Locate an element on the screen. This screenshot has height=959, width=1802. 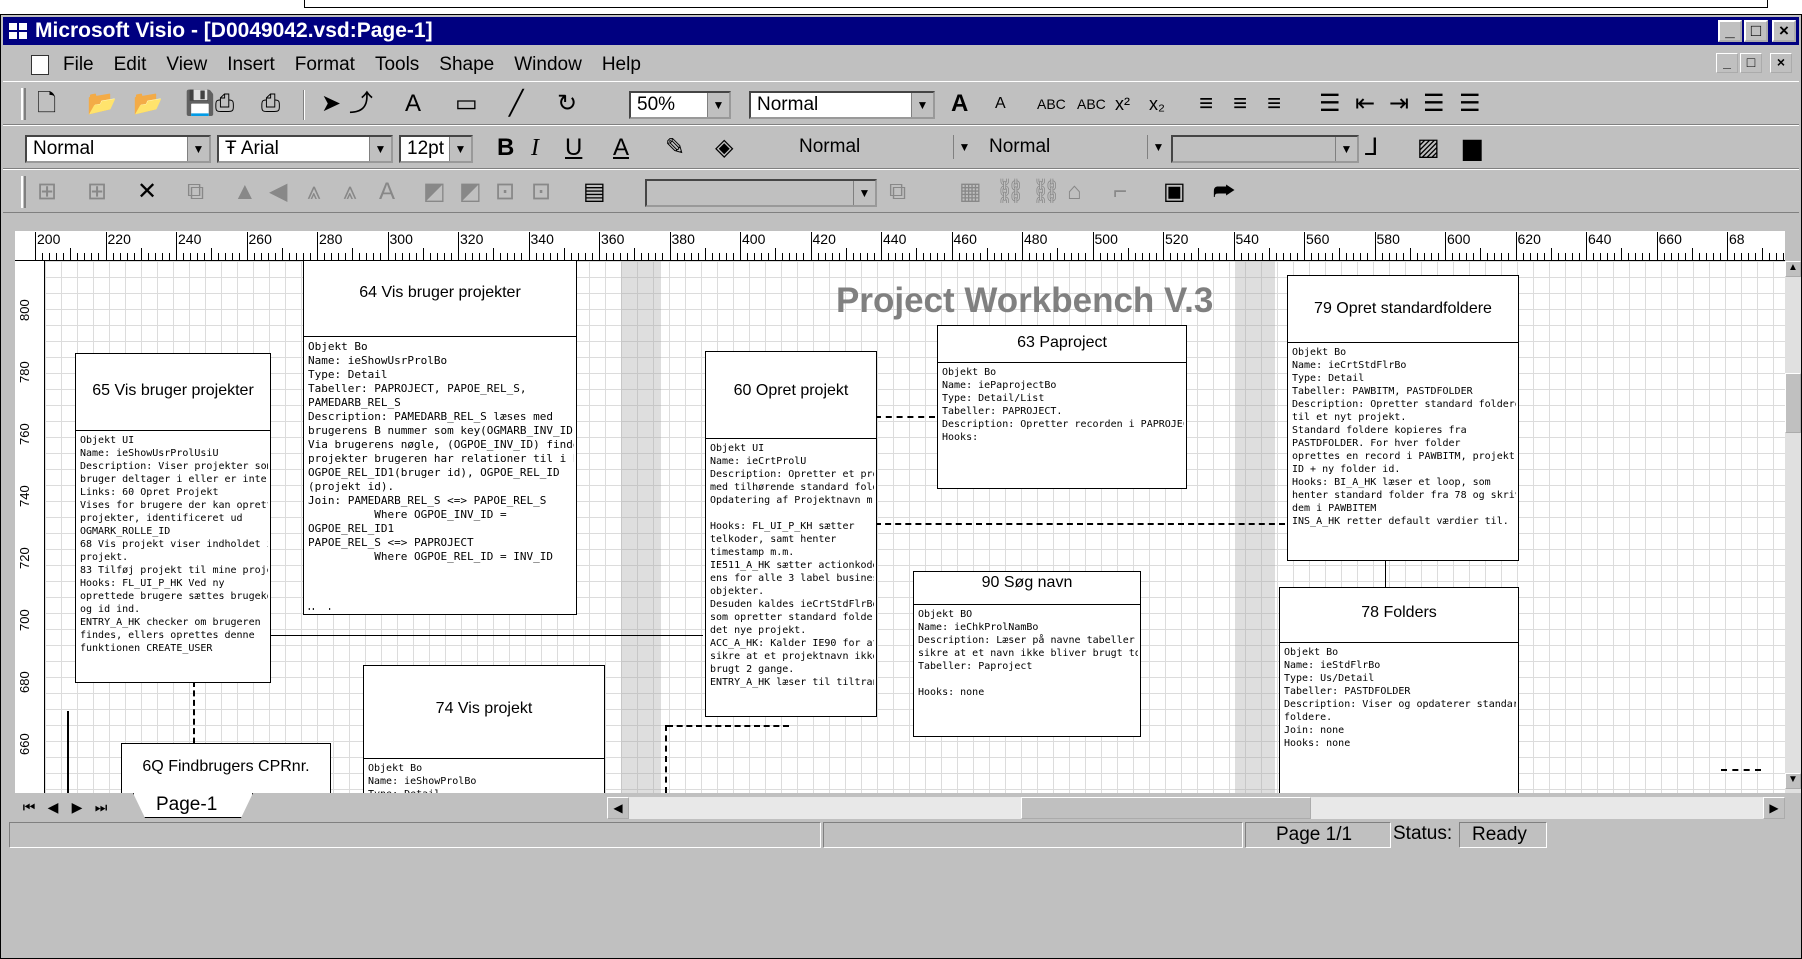
font-select: Ŧ Arial ▼ is located at coordinates (305, 149).